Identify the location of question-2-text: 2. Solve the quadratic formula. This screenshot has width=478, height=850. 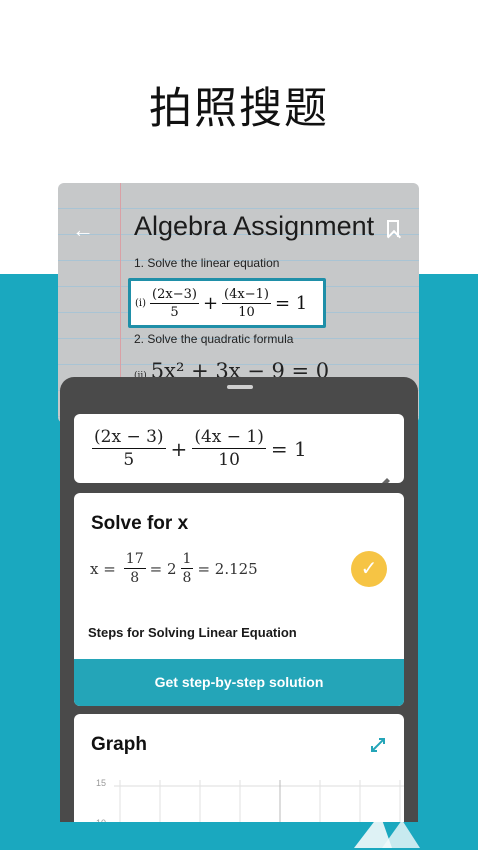
(214, 339).